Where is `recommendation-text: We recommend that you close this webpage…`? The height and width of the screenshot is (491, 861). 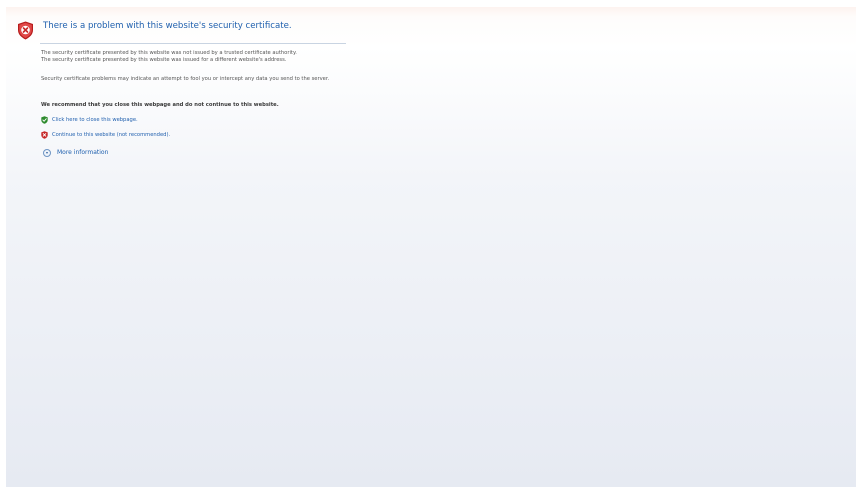 recommendation-text: We recommend that you close this webpage… is located at coordinates (160, 105).